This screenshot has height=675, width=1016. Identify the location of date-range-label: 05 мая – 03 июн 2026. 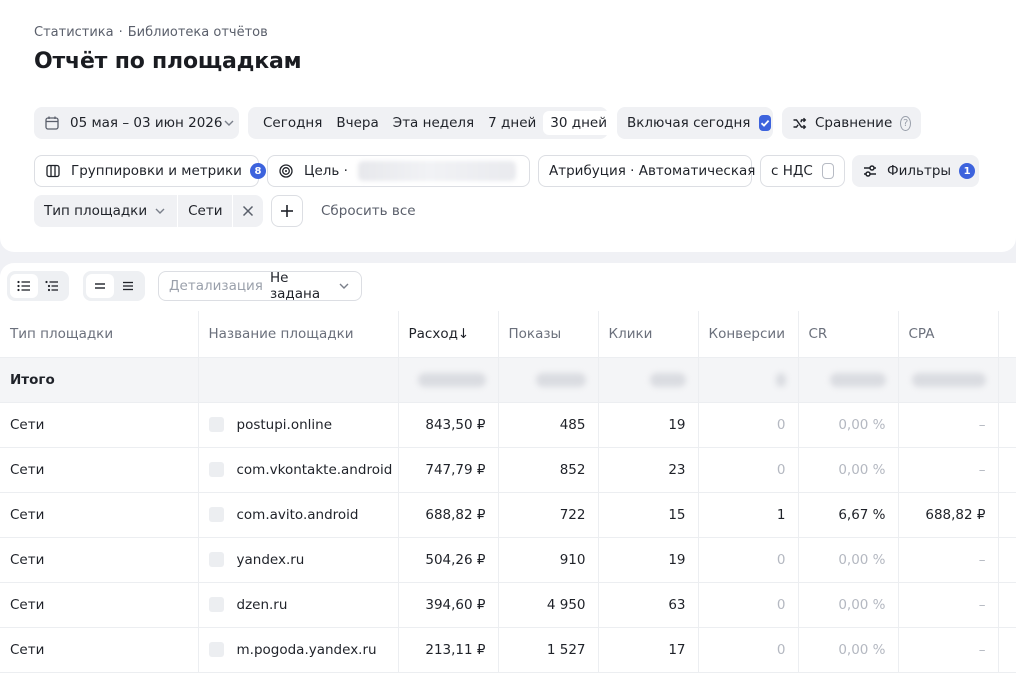
(146, 123).